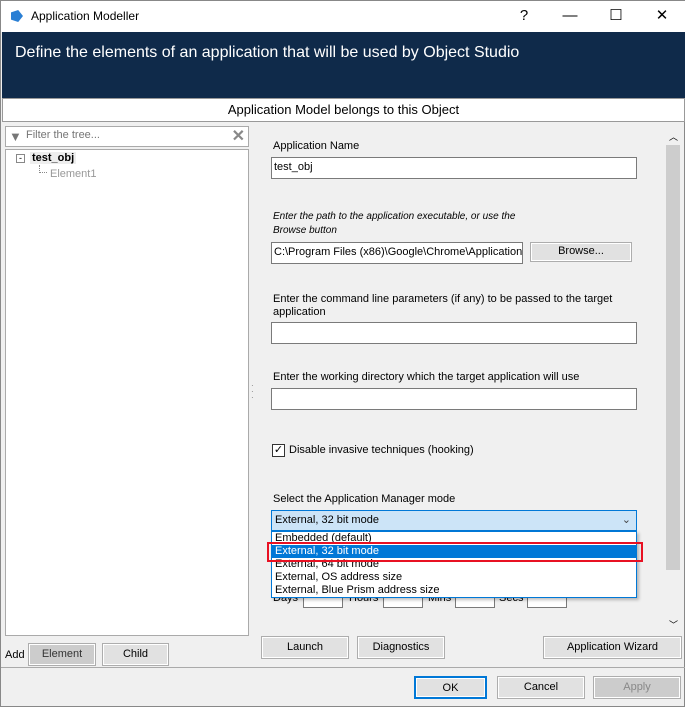  Describe the element at coordinates (626, 520) in the screenshot. I see `chevron-down-icon: ⌄` at that location.